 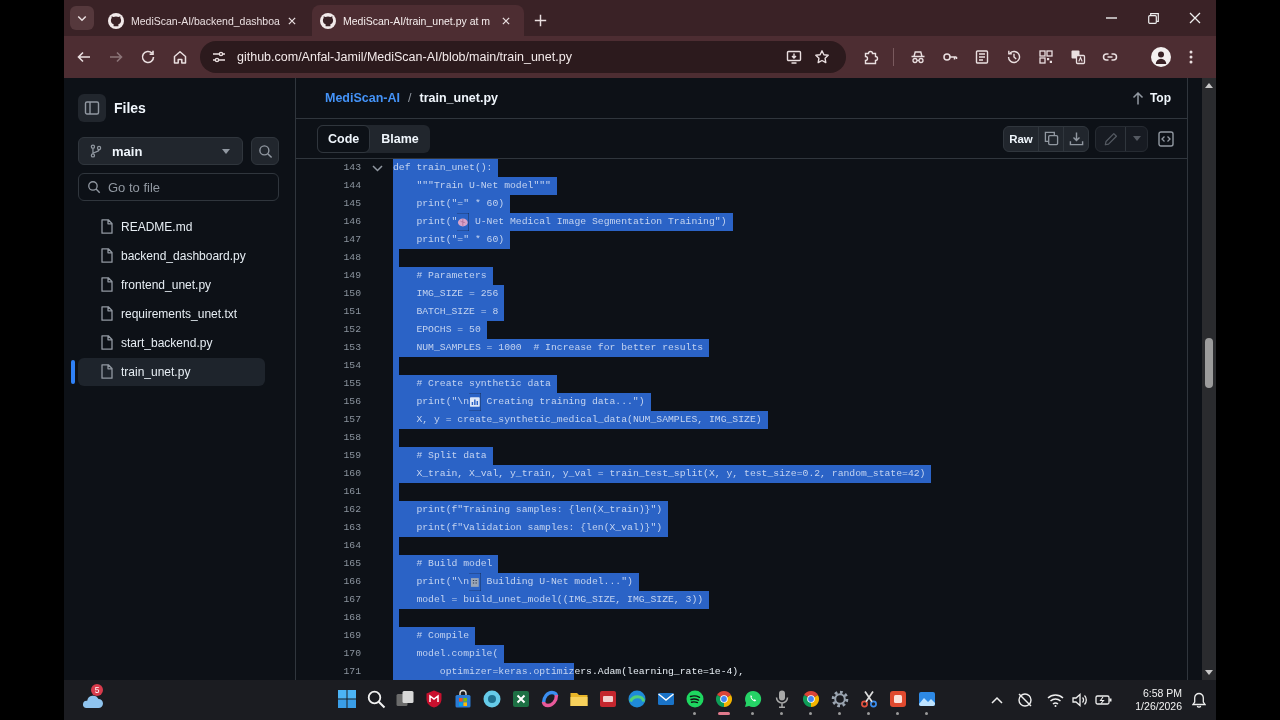 I want to click on clock-time: 6:58 PM, so click(x=1162, y=693).